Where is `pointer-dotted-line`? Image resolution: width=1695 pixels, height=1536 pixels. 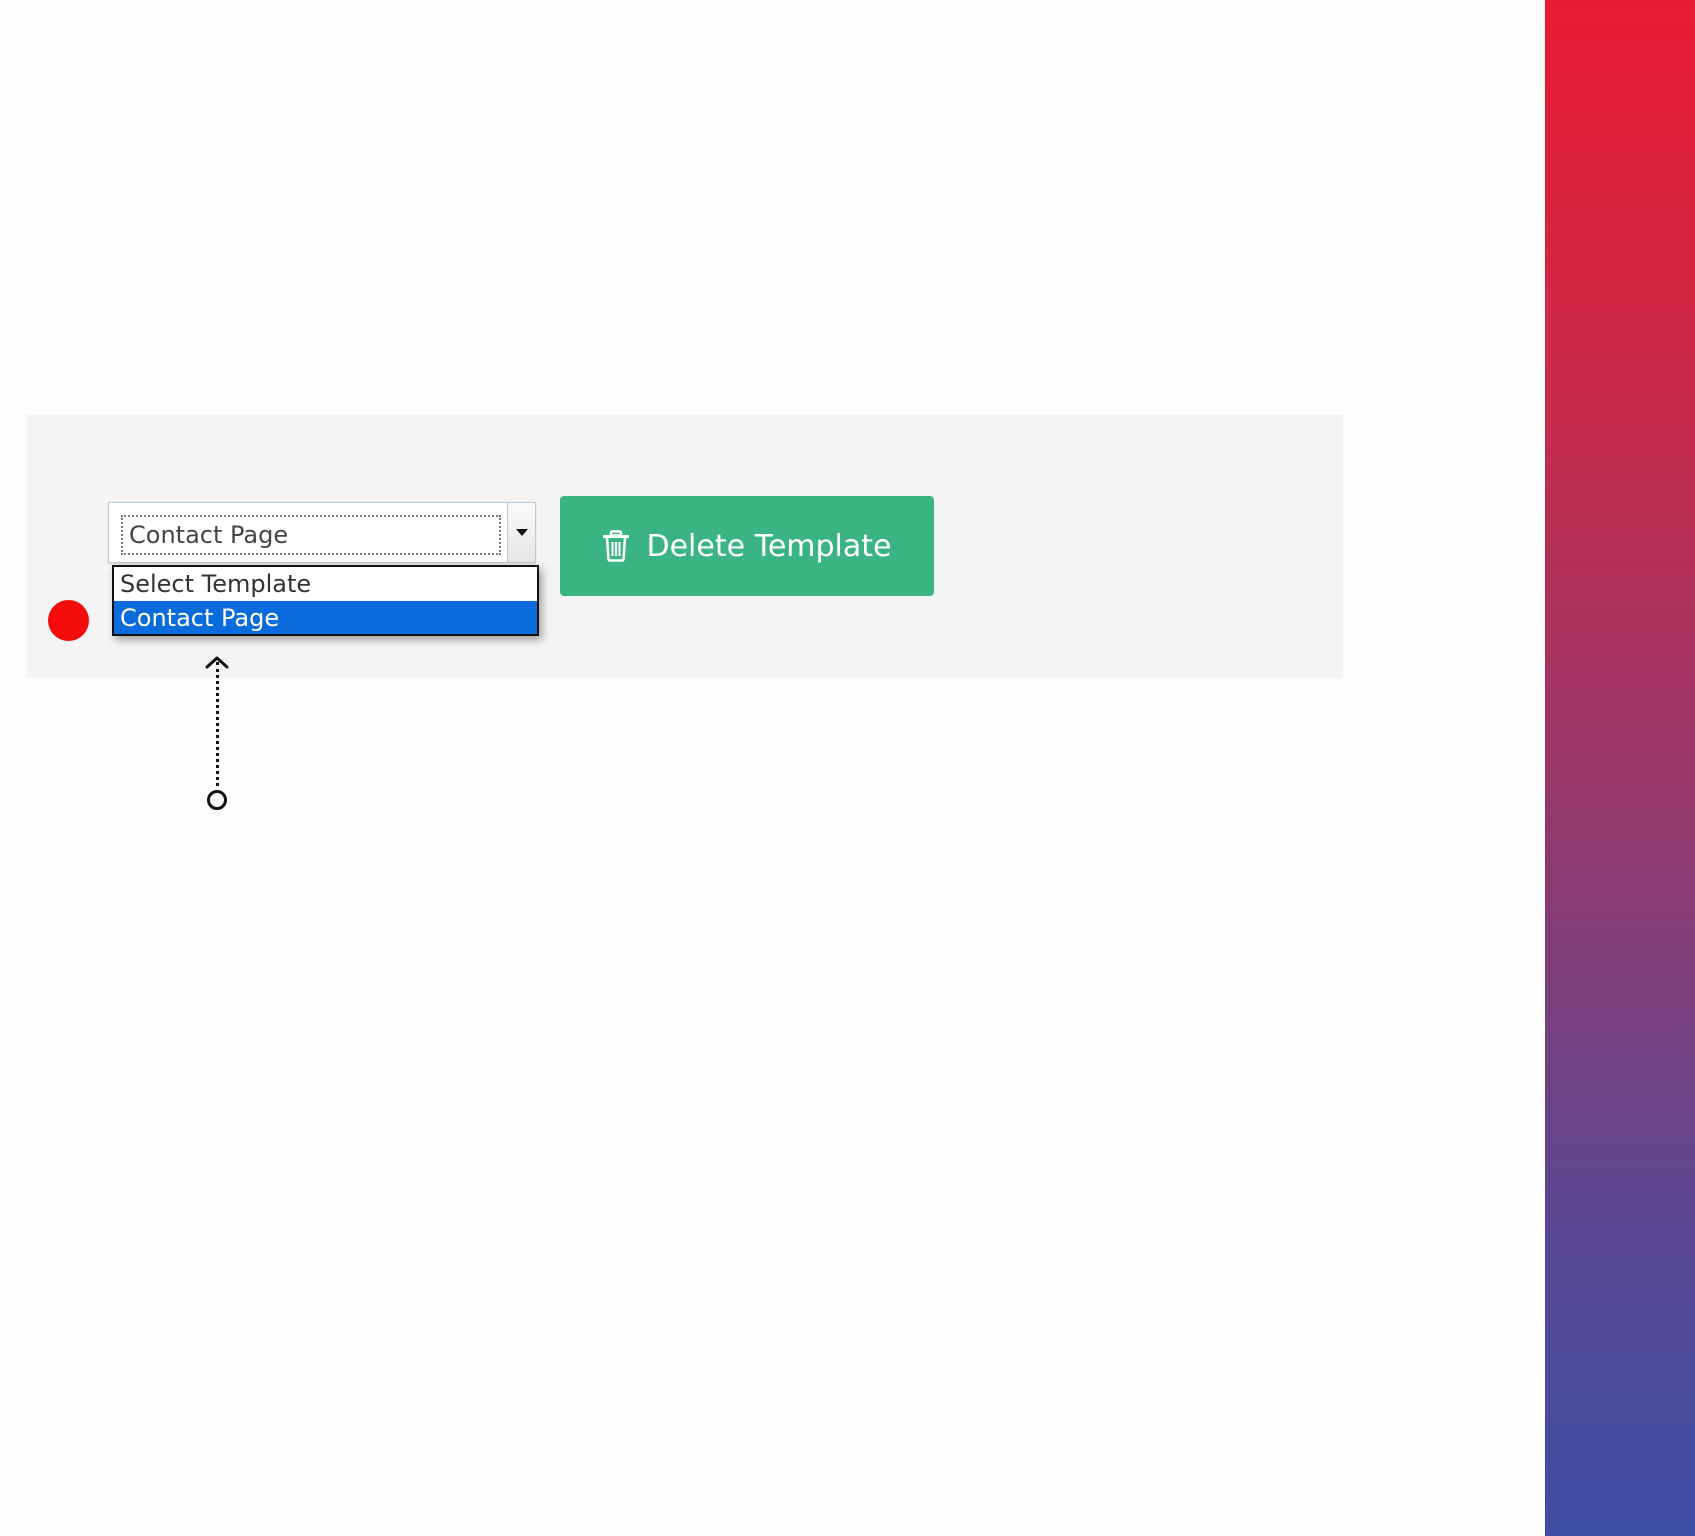
pointer-dotted-line is located at coordinates (217, 724).